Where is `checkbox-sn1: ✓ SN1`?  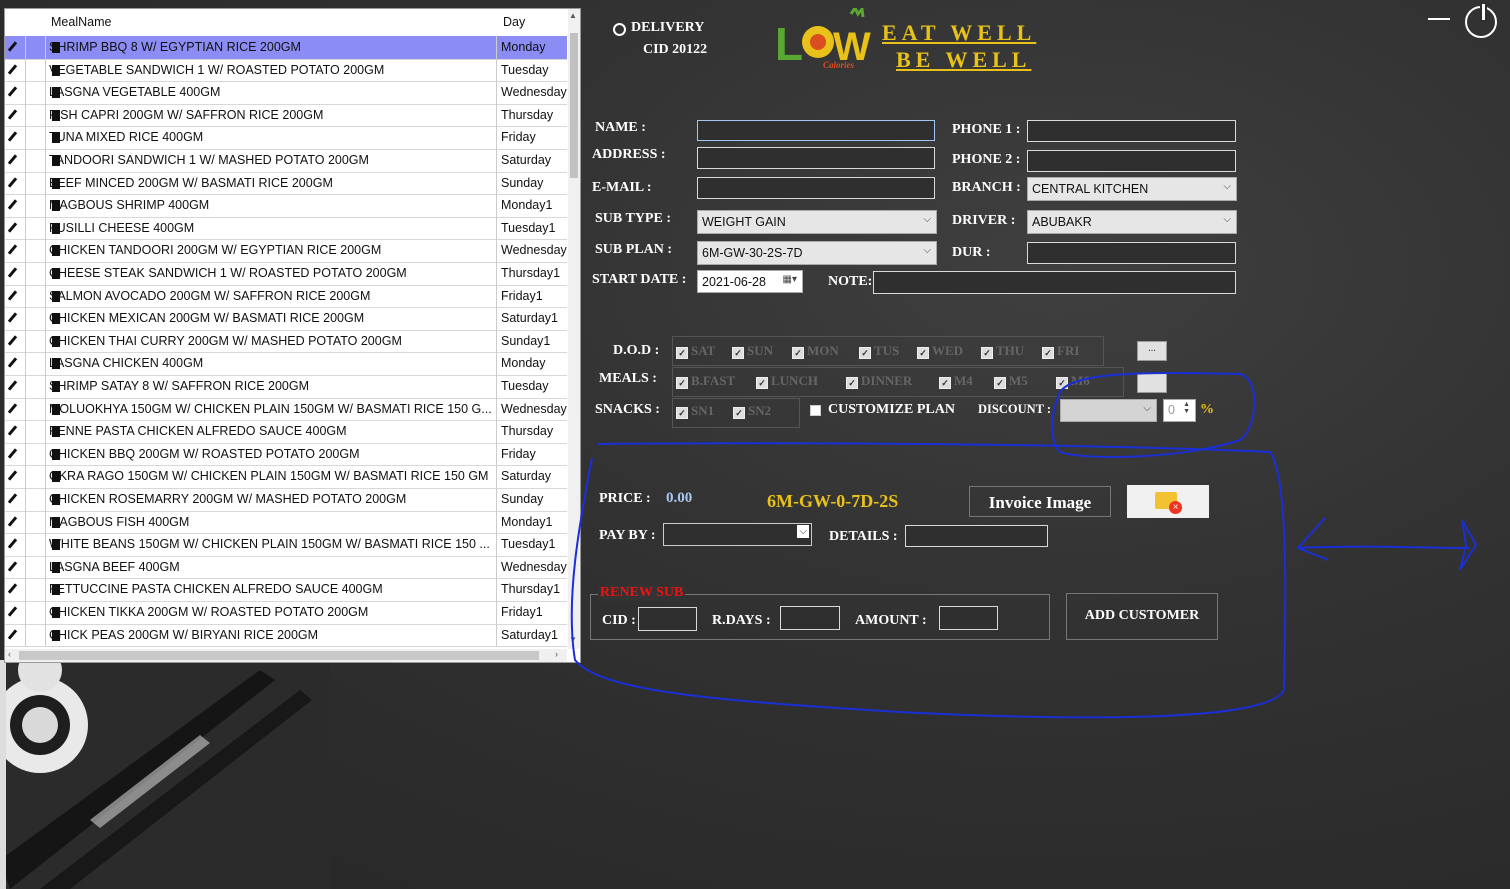
checkbox-sn1: ✓ SN1 is located at coordinates (695, 411).